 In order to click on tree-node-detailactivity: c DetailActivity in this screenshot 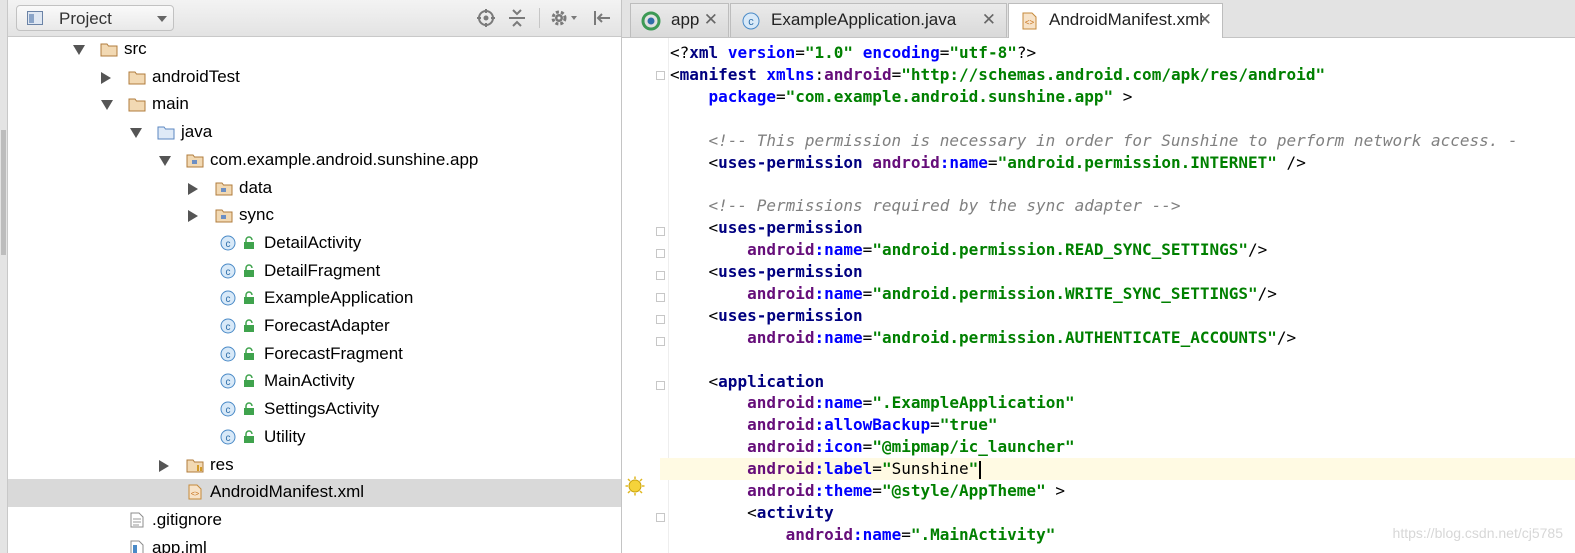, I will do `click(314, 244)`.